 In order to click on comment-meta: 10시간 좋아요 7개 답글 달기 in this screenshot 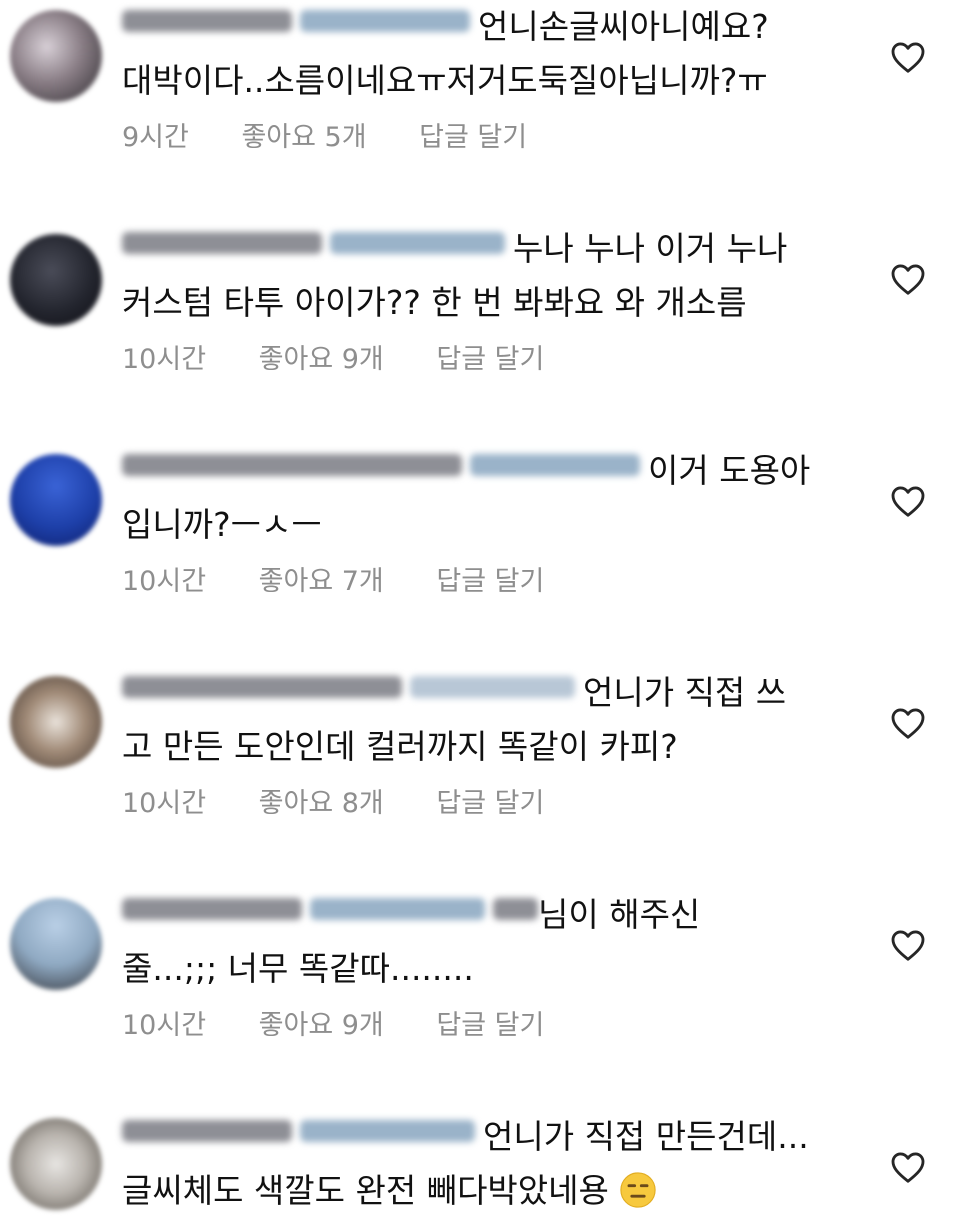, I will do `click(355, 578)`.